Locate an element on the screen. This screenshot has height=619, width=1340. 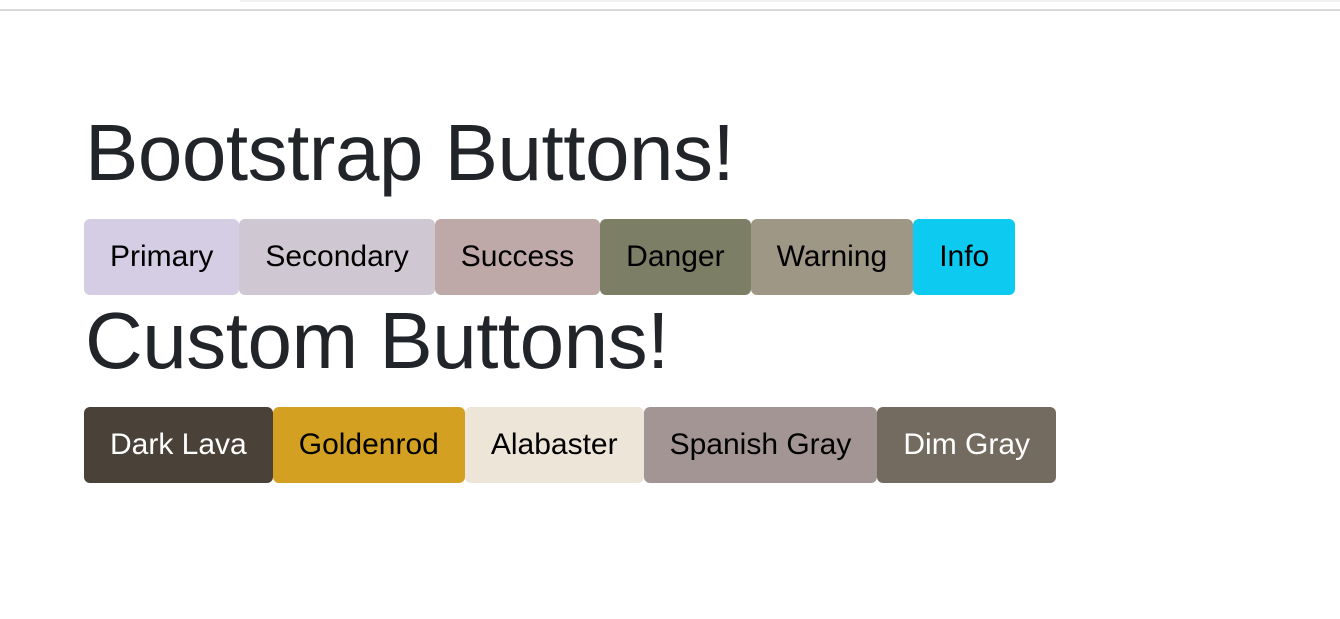
dark-lava-button: Dark Lava is located at coordinates (178, 445).